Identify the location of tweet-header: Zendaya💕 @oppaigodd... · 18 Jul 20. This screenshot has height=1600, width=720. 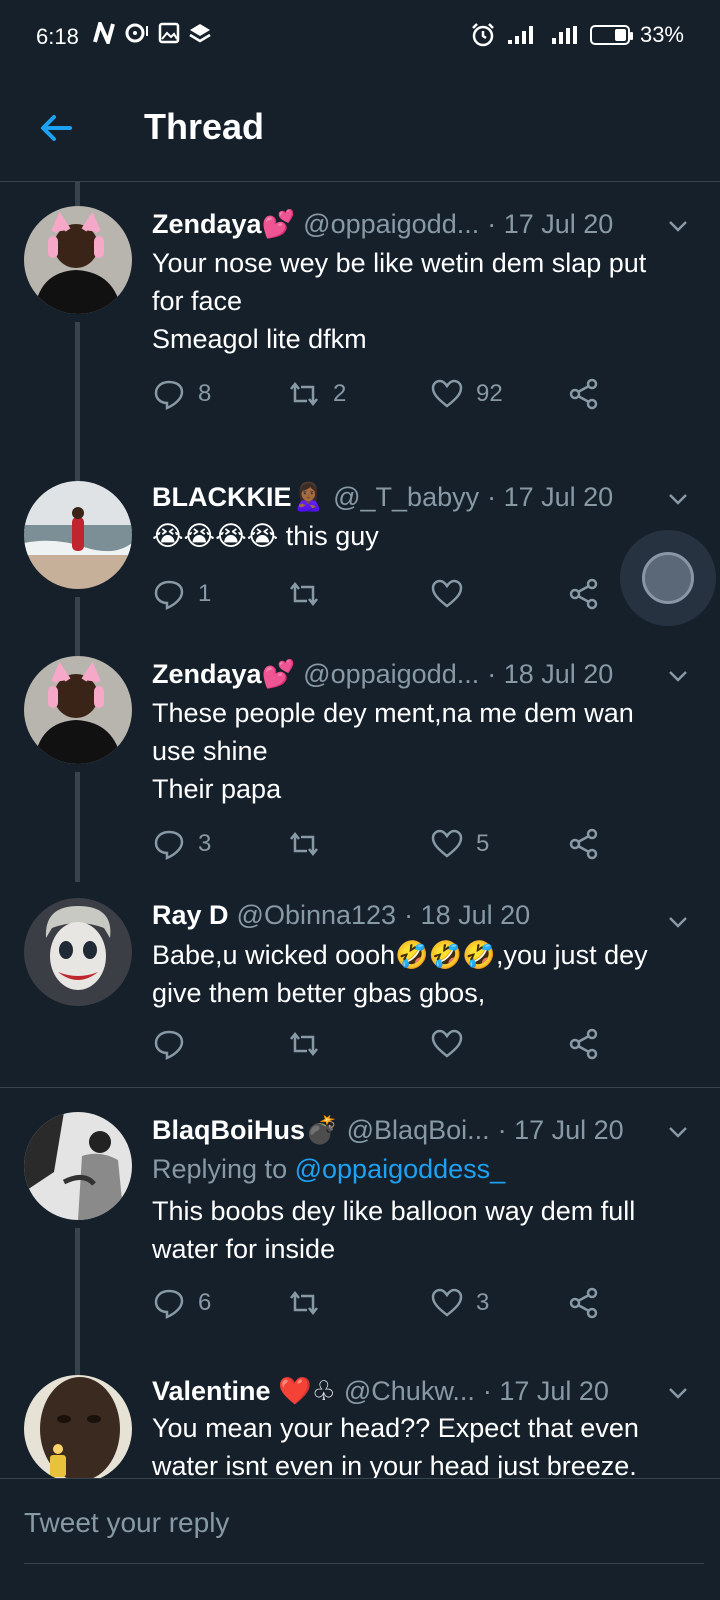
(421, 674).